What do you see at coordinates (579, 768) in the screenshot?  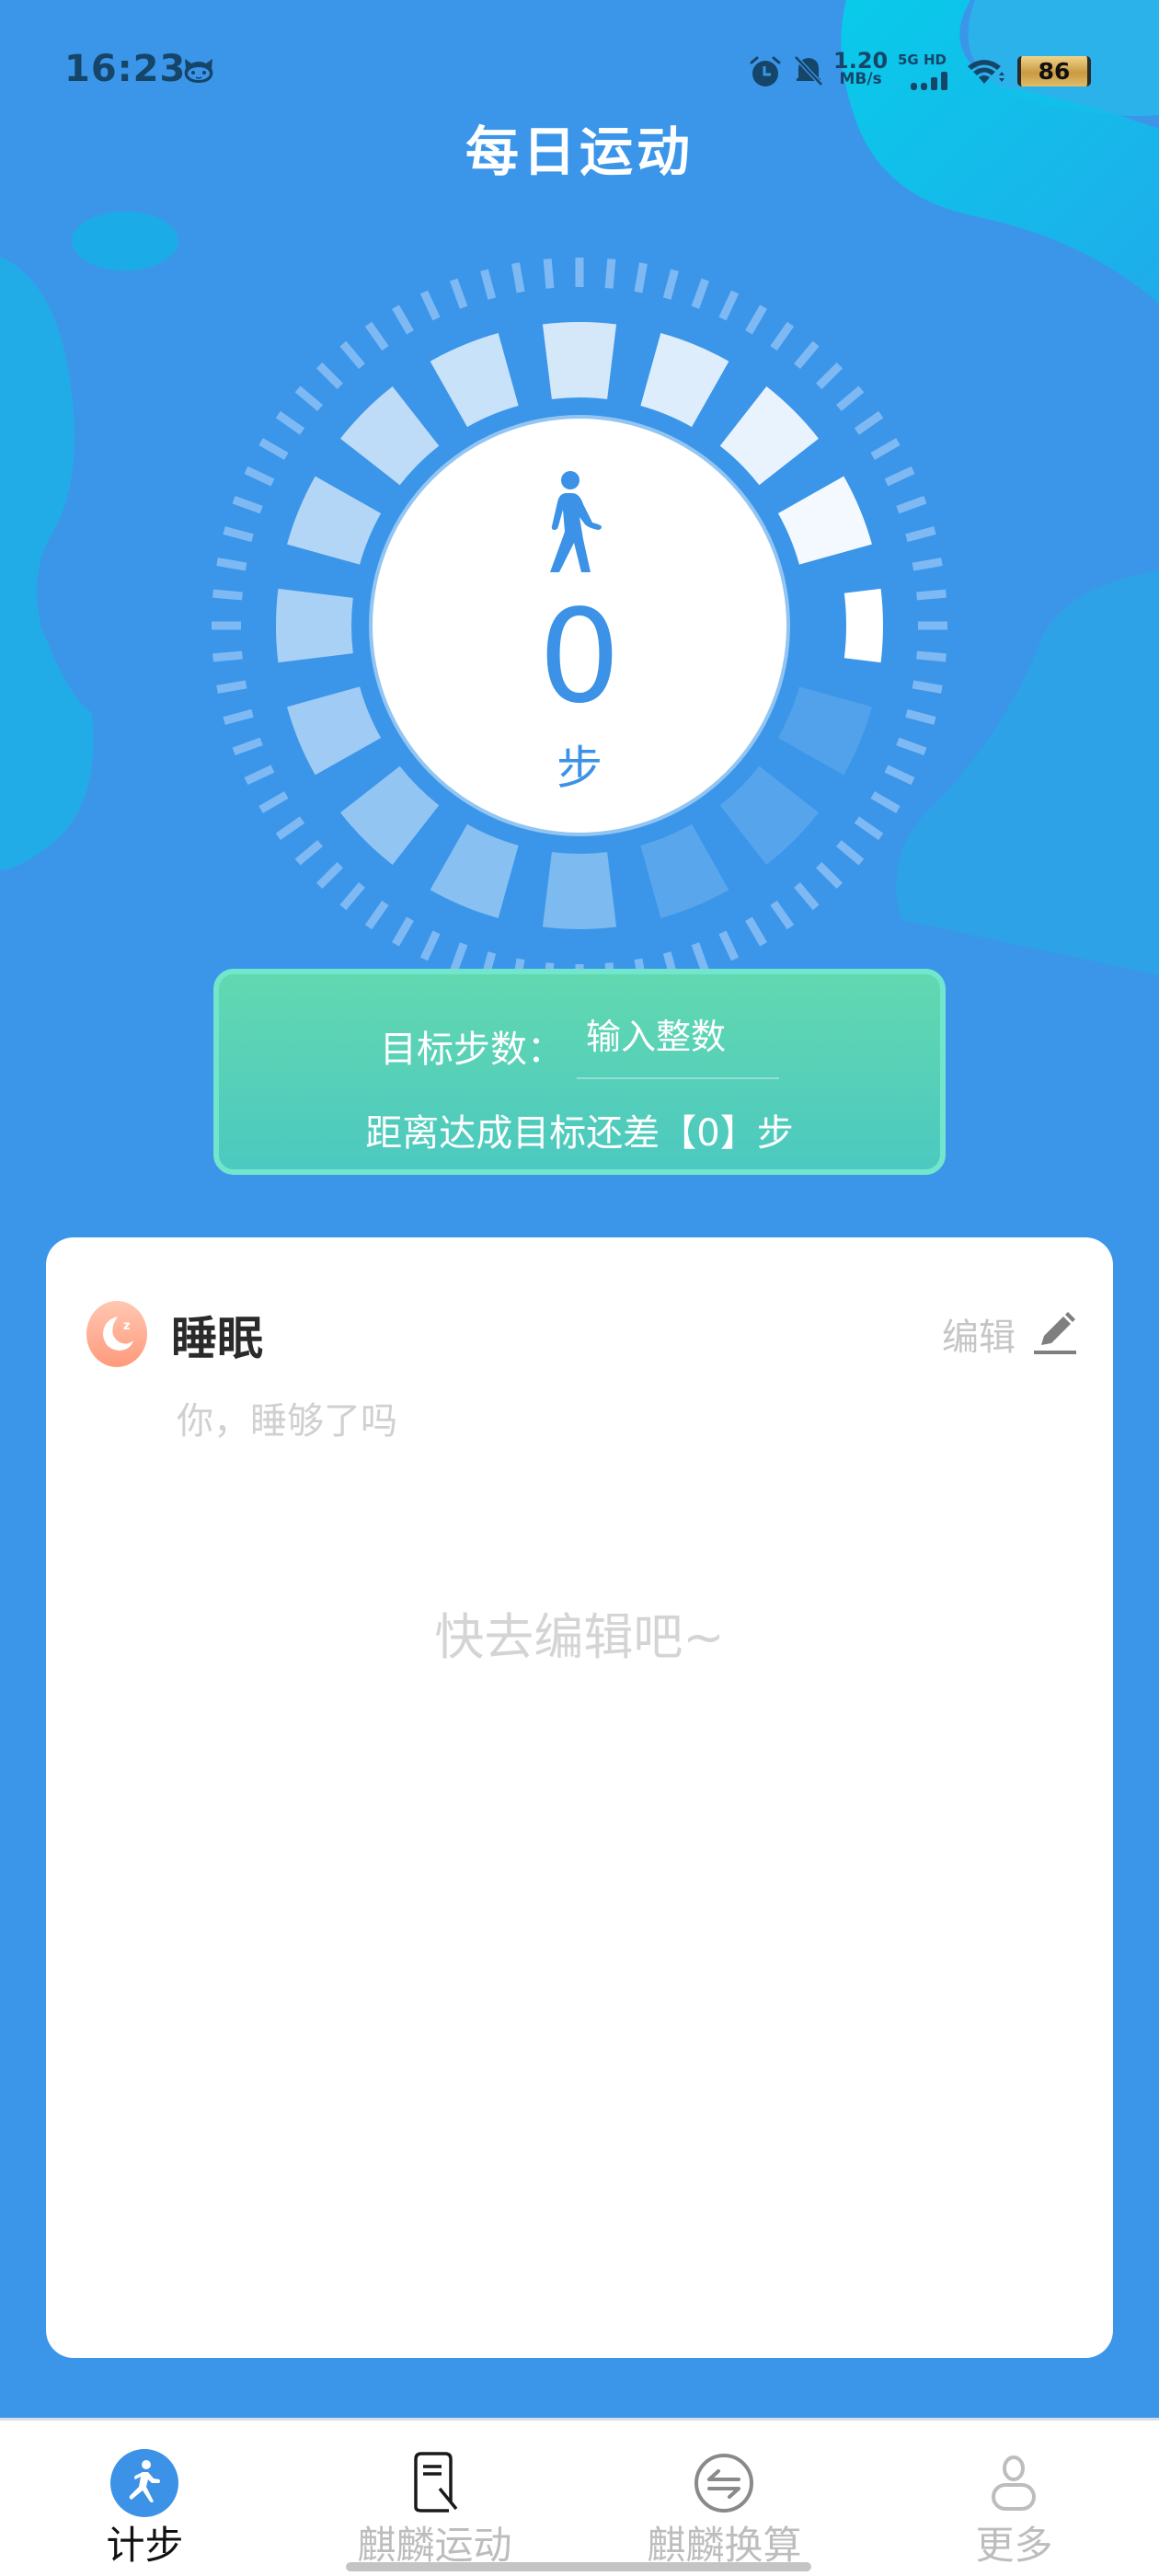 I see `step-unit: 步` at bounding box center [579, 768].